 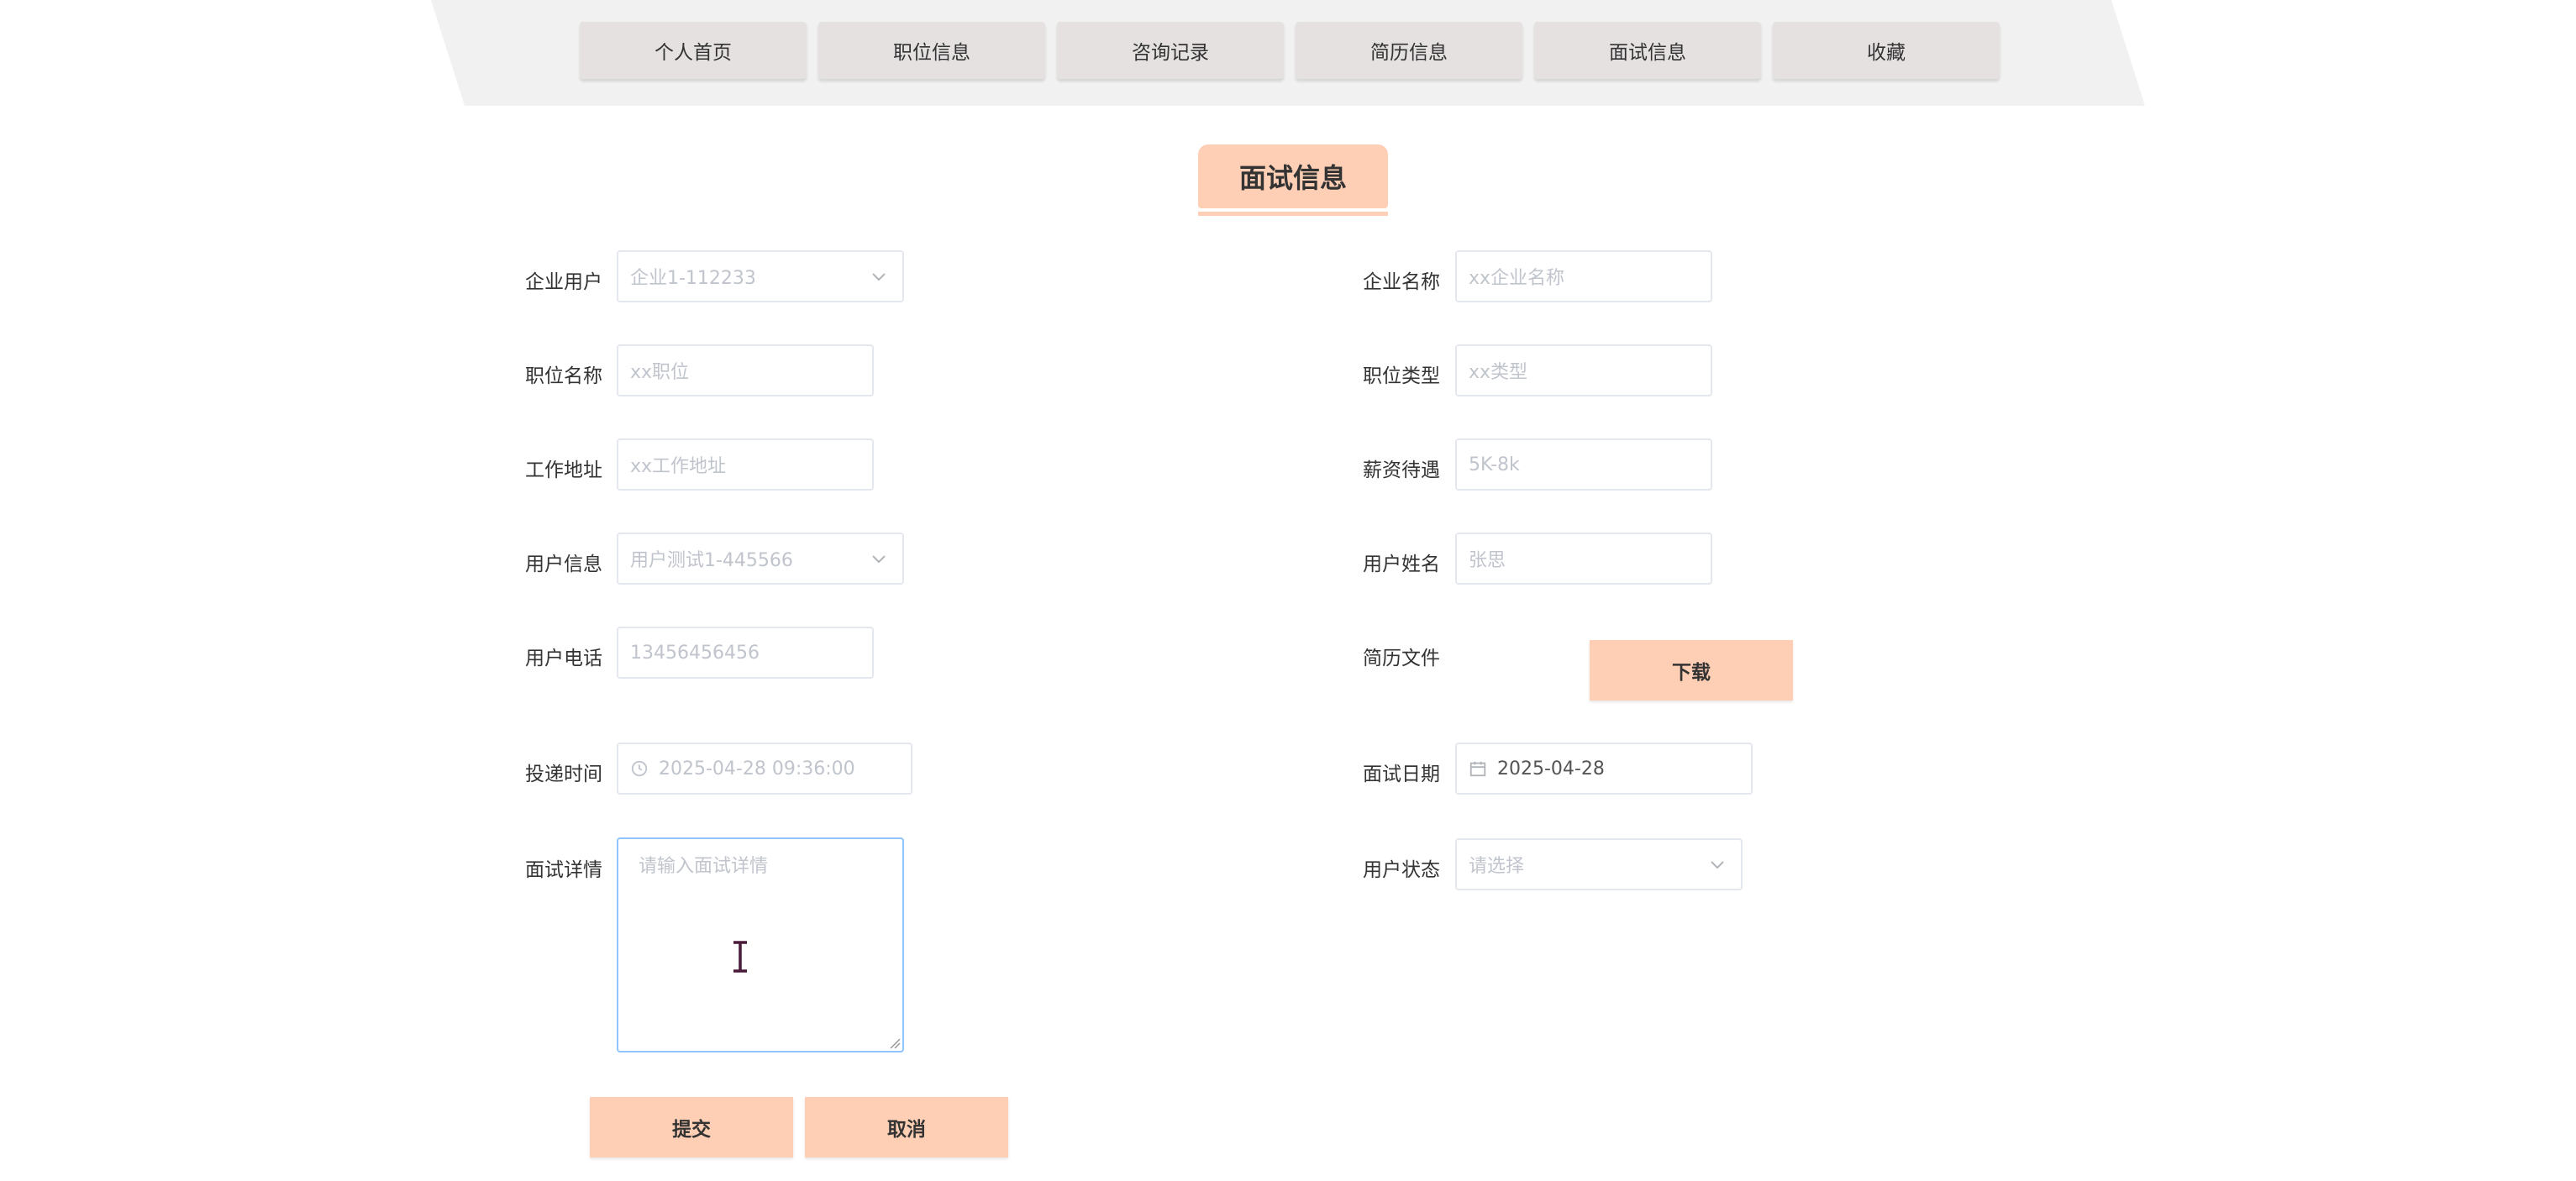 What do you see at coordinates (1293, 176) in the screenshot?
I see `page-title: 面试信息` at bounding box center [1293, 176].